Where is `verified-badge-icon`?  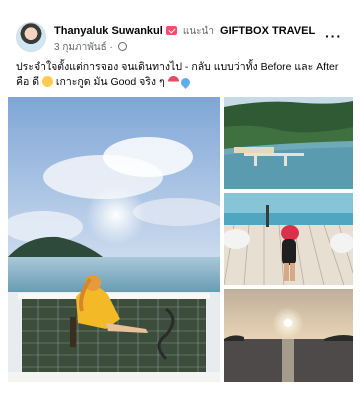
verified-badge-icon is located at coordinates (171, 30).